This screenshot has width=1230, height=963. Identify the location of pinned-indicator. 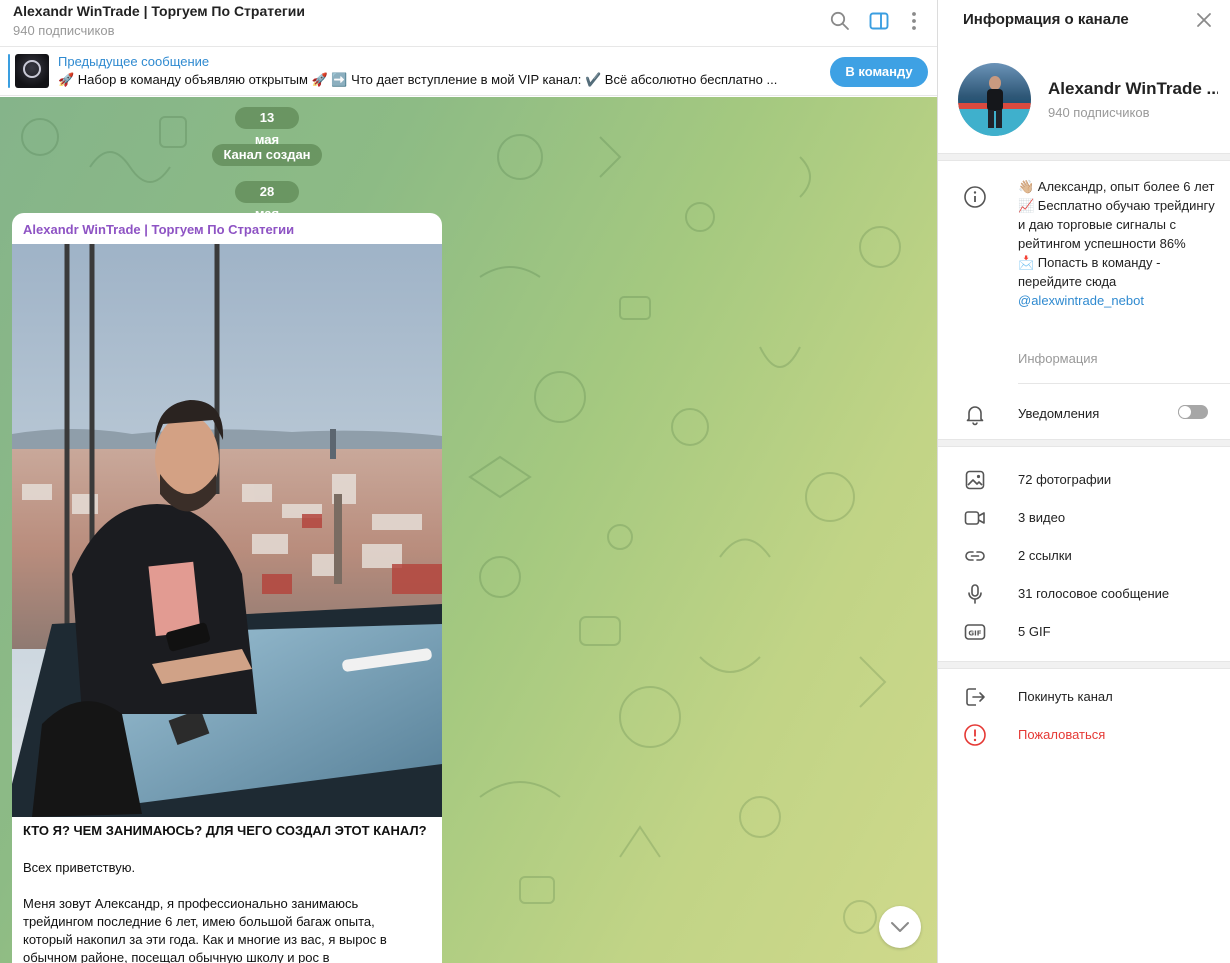
(9, 71).